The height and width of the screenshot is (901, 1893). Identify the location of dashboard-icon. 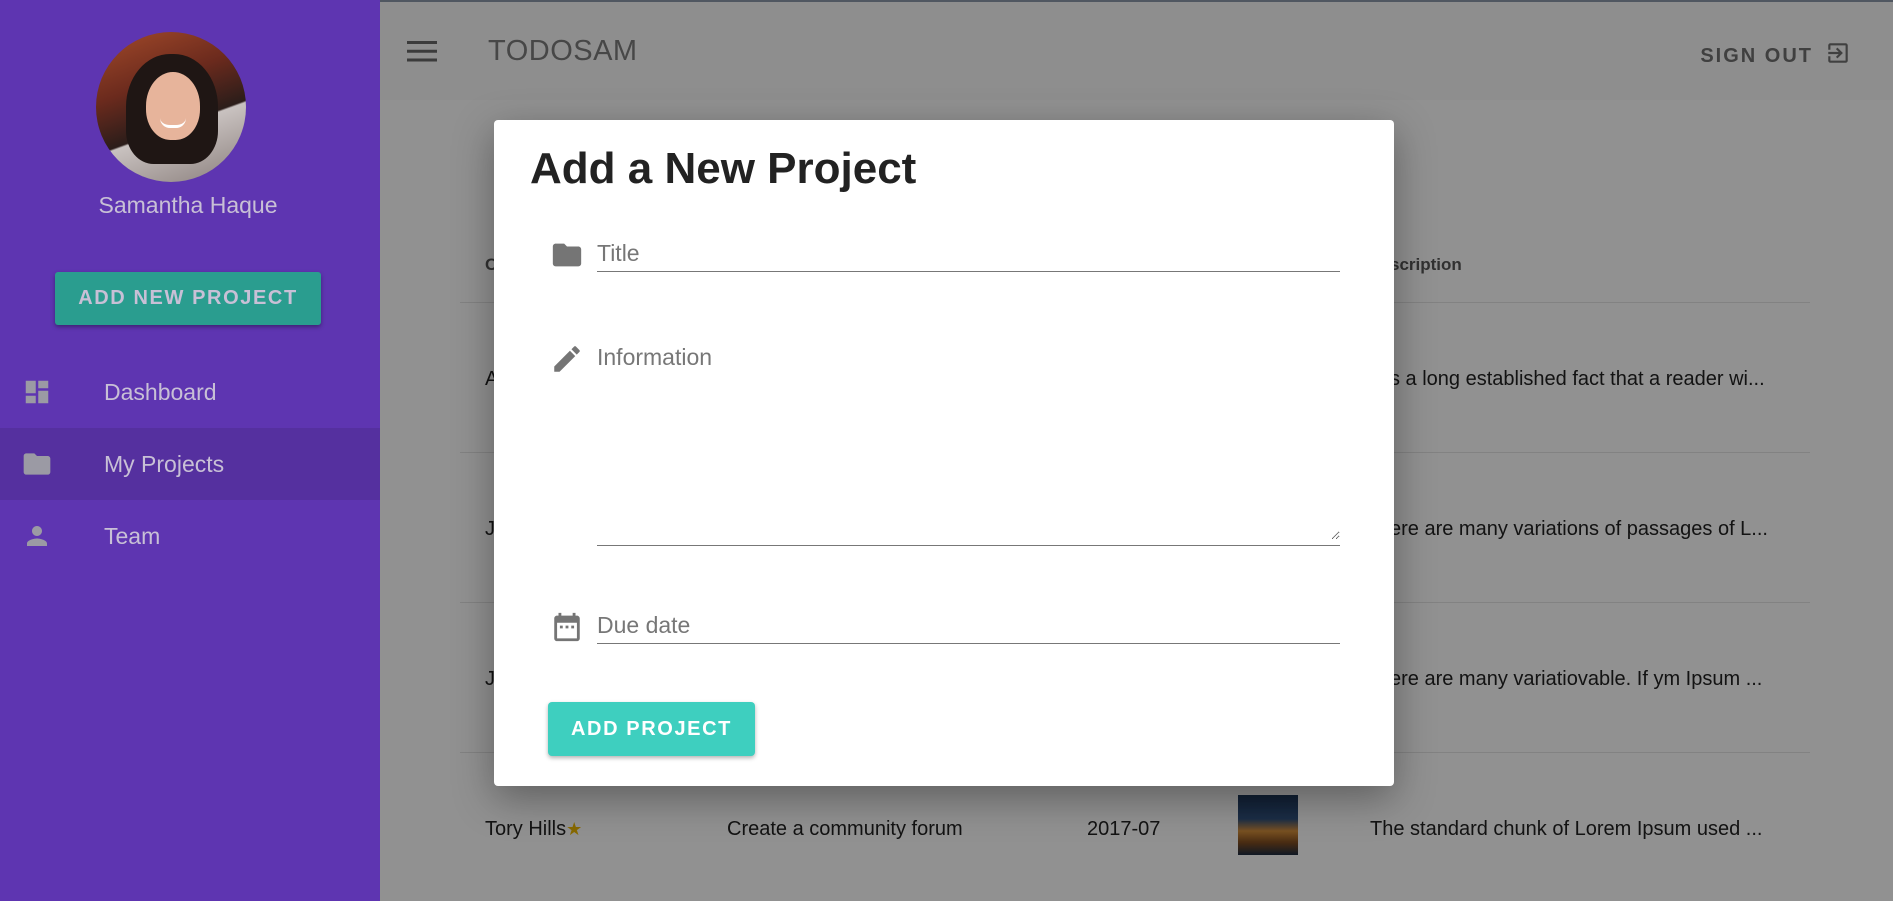
(52, 392).